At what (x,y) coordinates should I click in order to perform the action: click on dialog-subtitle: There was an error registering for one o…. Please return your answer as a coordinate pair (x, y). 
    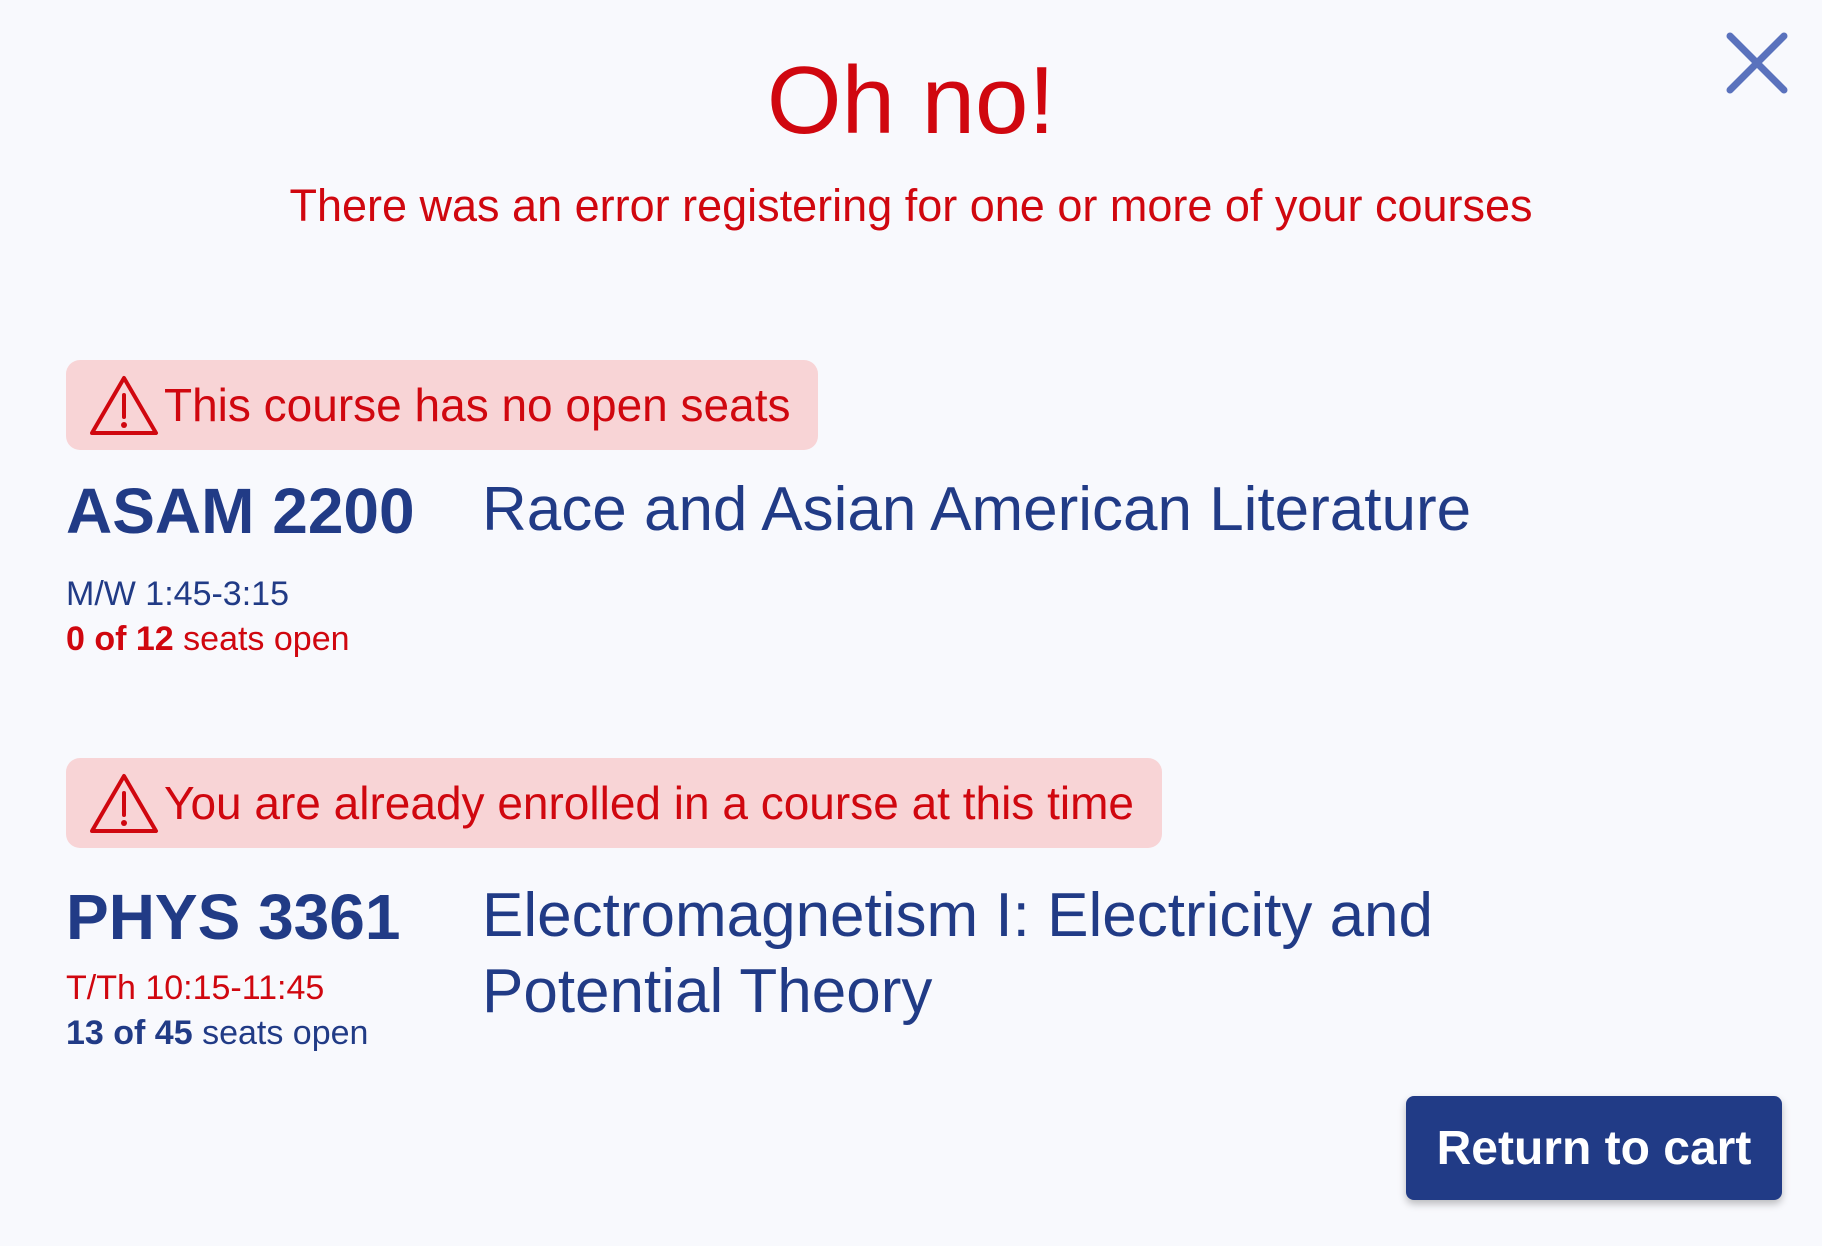
    Looking at the image, I should click on (911, 205).